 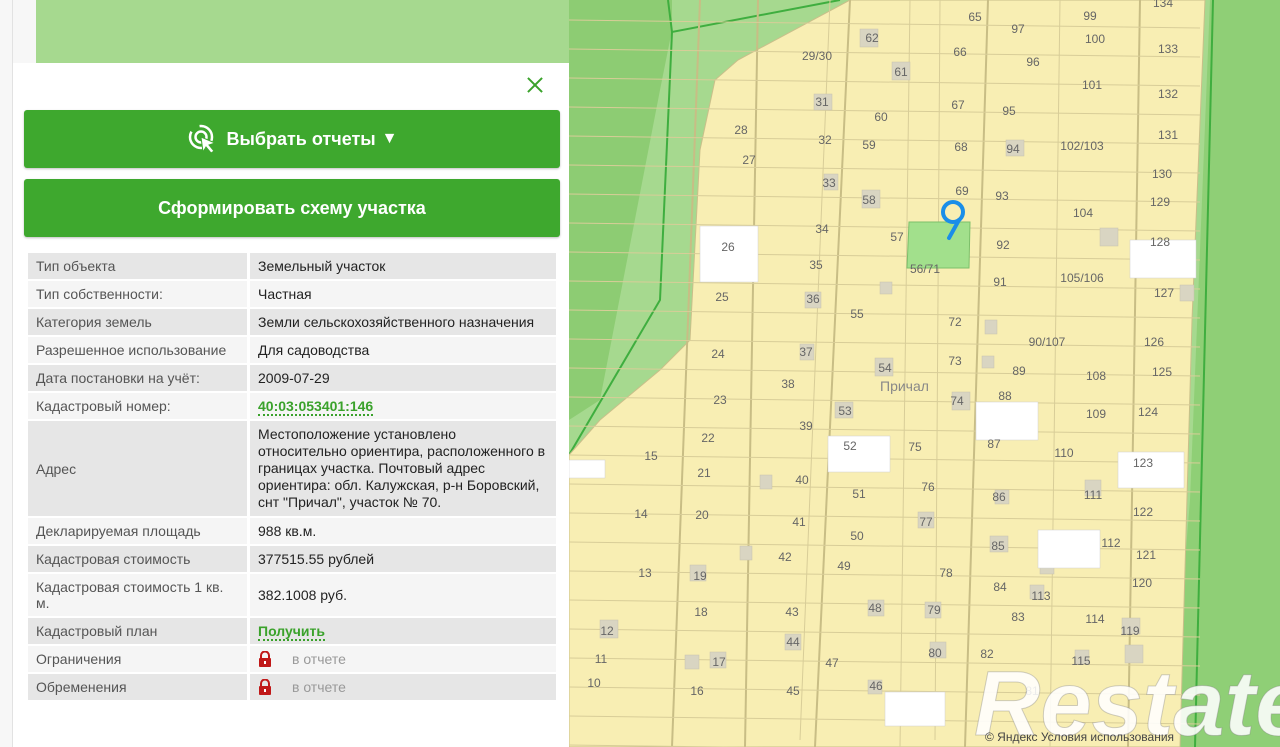 What do you see at coordinates (265, 659) in the screenshot?
I see `lock-icon` at bounding box center [265, 659].